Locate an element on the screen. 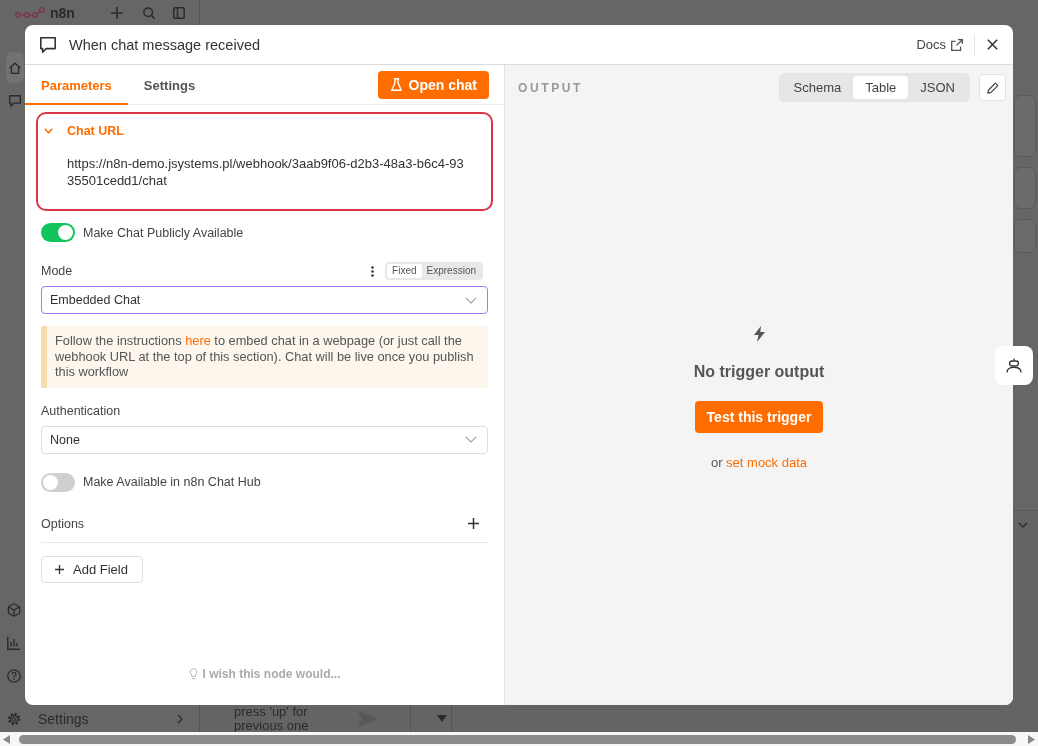 This screenshot has width=1038, height=746. webhook-url: https://n8n-demo.jsystems.pl/webhook/3aab9f06-d2b3-48a3-b6c4-9335501cedd1/chat is located at coordinates (265, 172).